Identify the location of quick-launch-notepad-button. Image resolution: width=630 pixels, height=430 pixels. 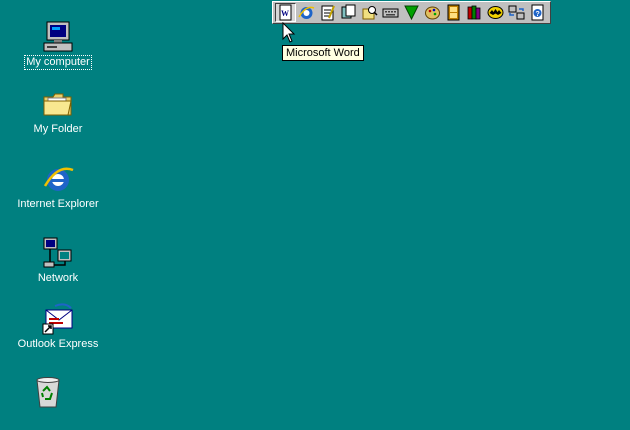
(327, 12).